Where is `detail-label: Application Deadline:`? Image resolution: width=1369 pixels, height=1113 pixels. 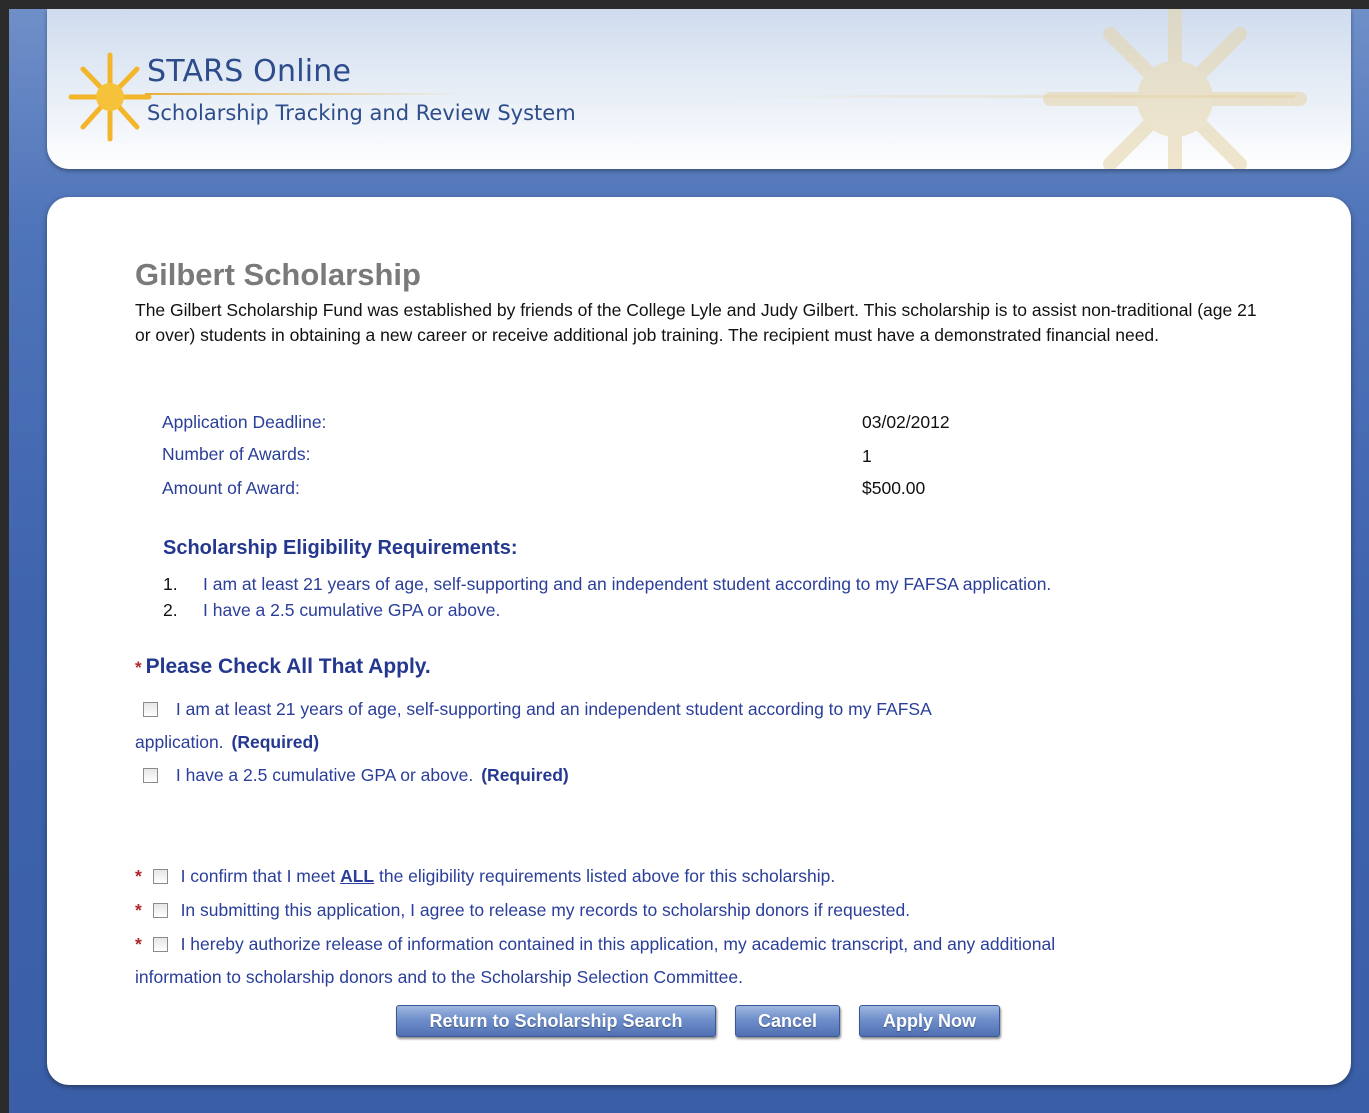
detail-label: Application Deadline: is located at coordinates (244, 422).